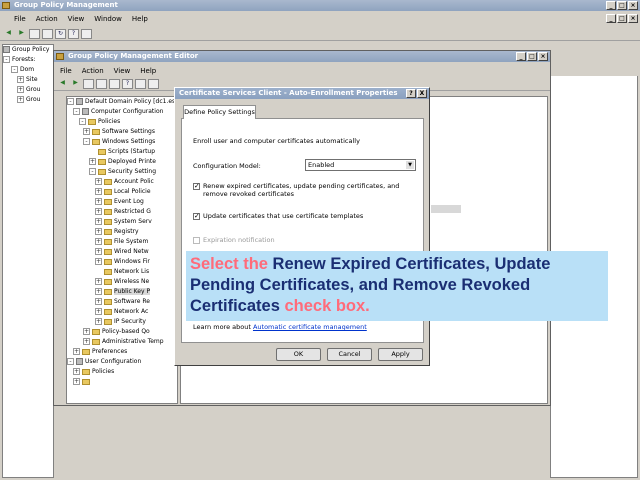 The width and height of the screenshot is (640, 480). What do you see at coordinates (122, 212) in the screenshot?
I see `gpme-tree-node: + Restricted G` at bounding box center [122, 212].